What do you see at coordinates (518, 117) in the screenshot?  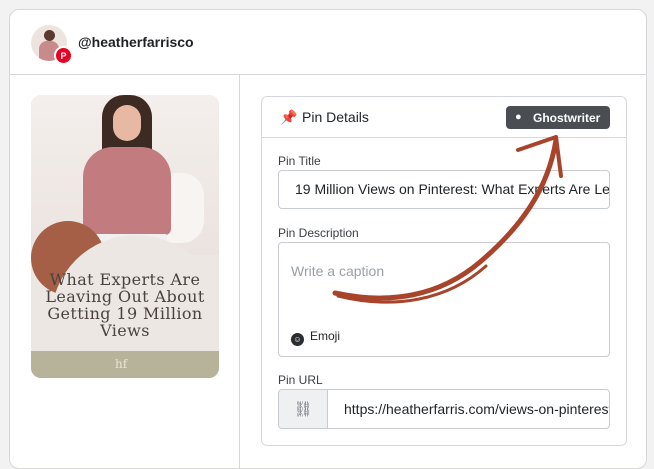 I see `ghost-icon: ●` at bounding box center [518, 117].